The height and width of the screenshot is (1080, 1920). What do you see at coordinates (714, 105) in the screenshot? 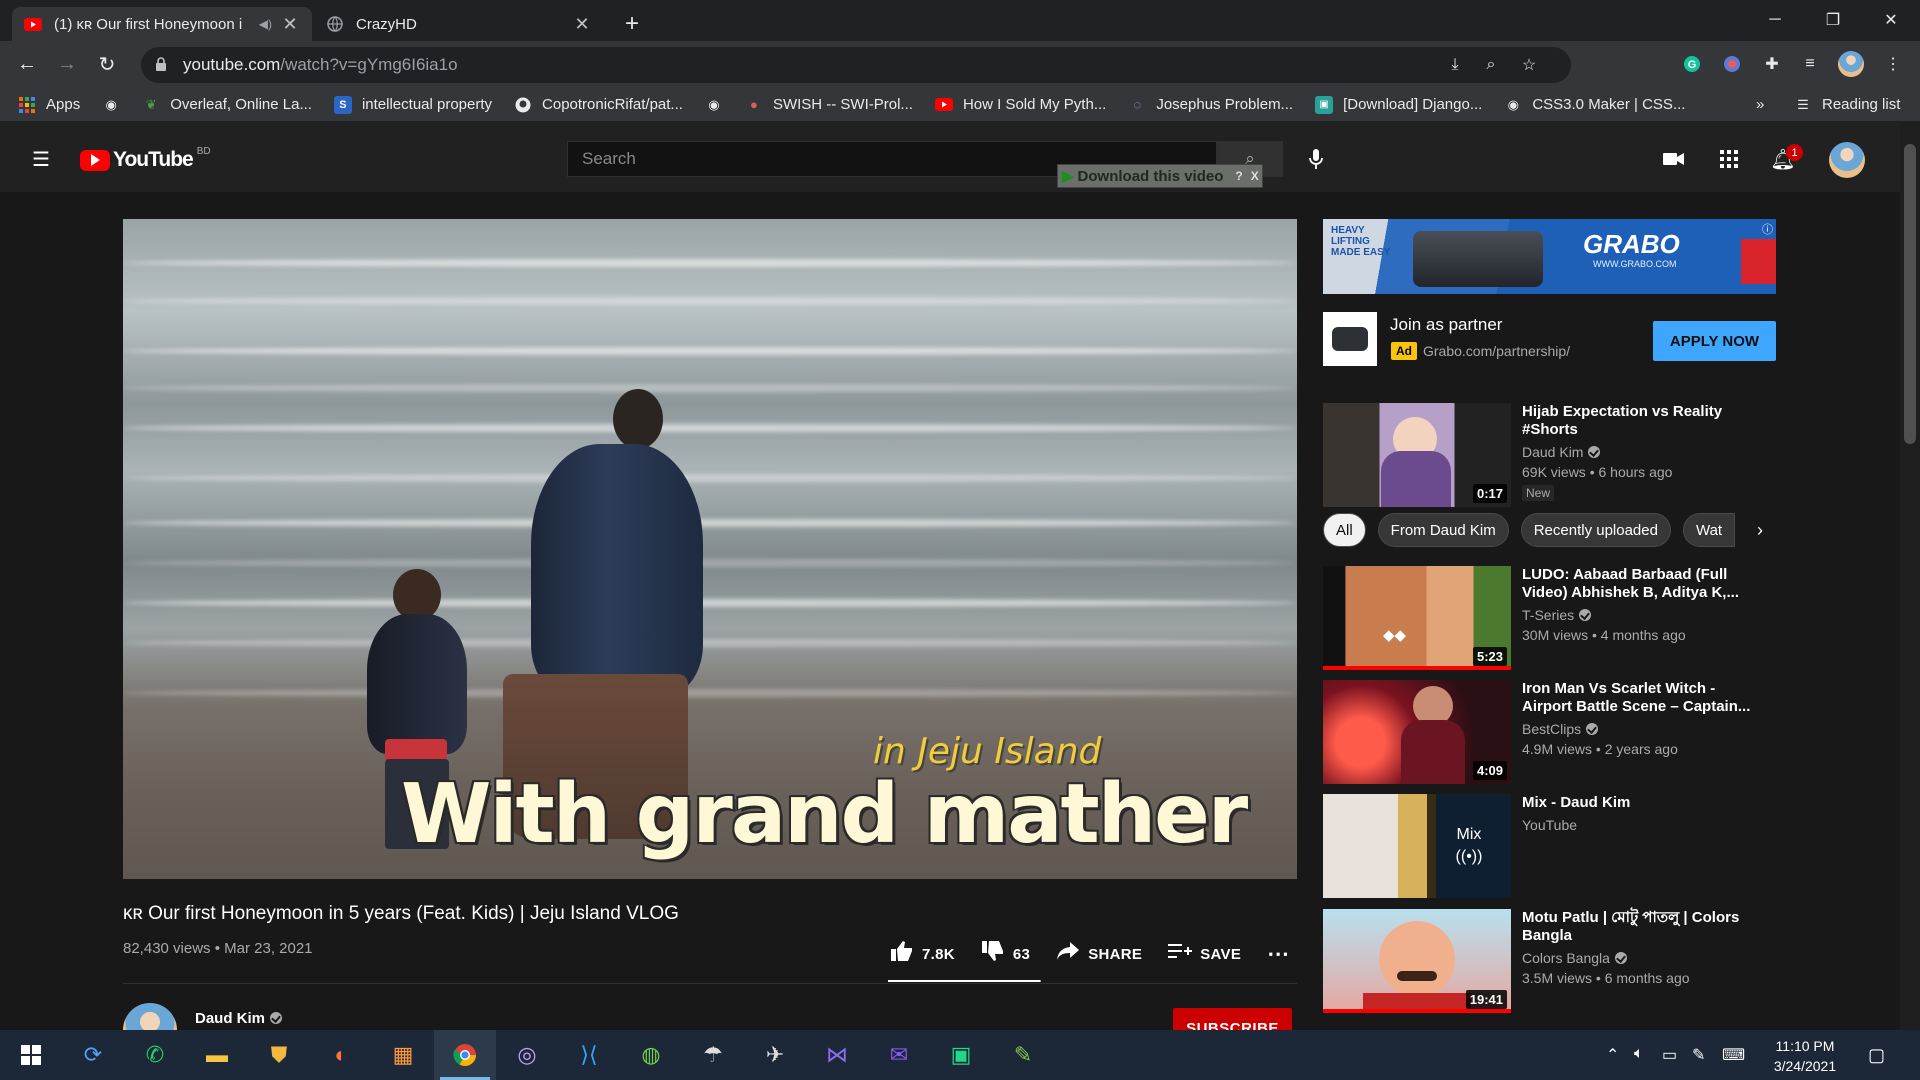
I see `bookmark-globe-2: ◉` at bounding box center [714, 105].